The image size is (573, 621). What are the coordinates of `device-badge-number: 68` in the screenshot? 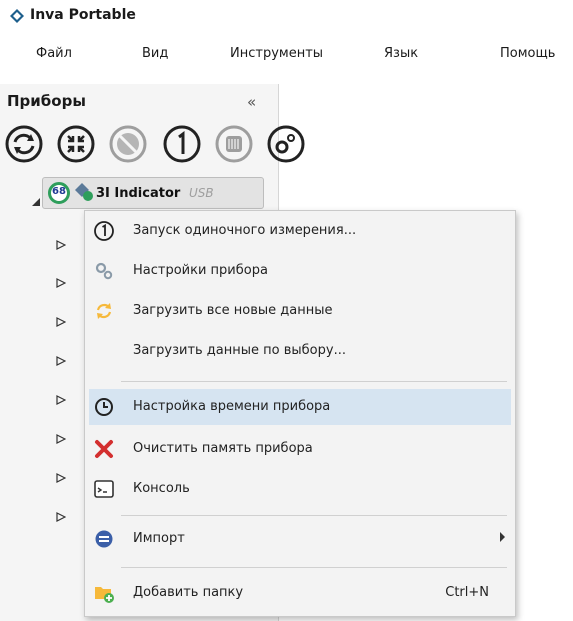 It's located at (59, 191).